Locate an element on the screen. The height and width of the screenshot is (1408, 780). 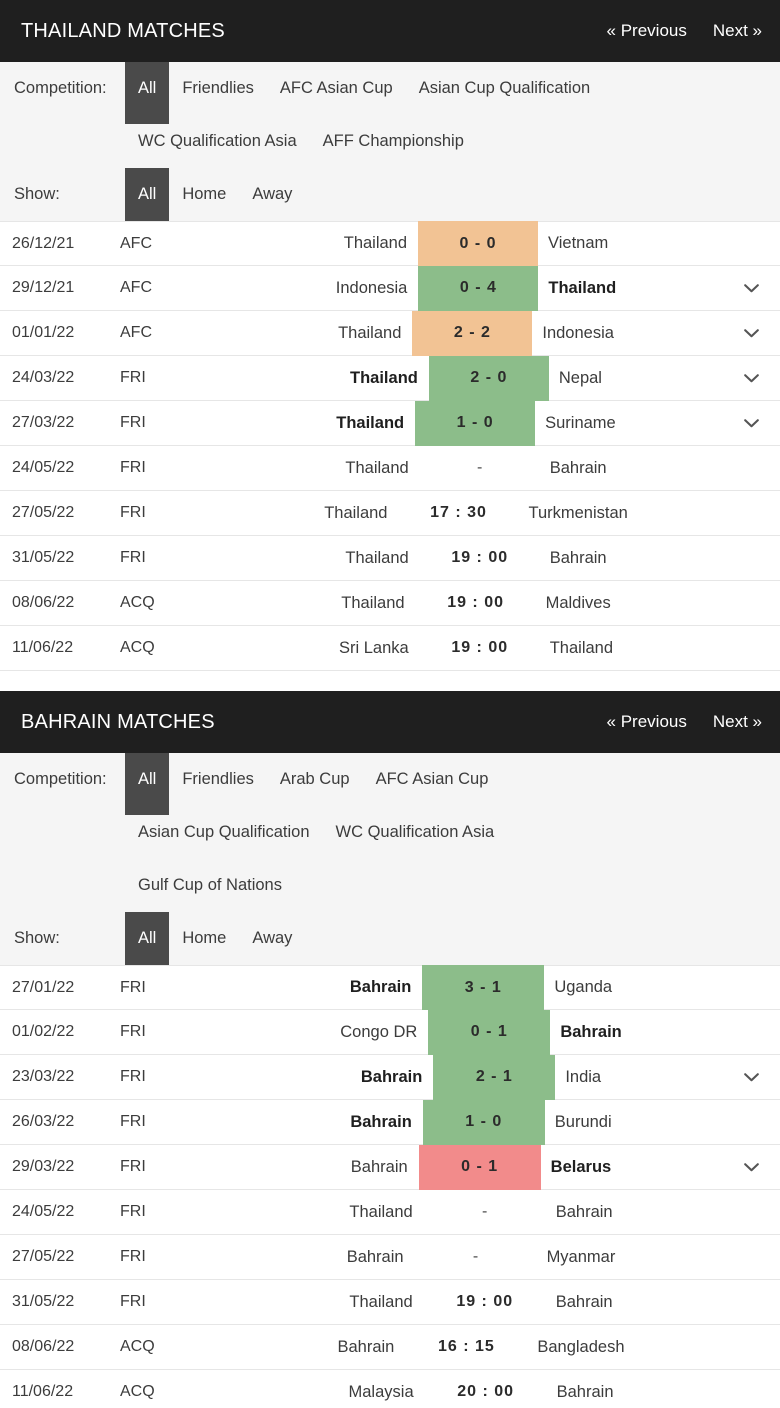
competition-chip-arab-cup: Arab Cup is located at coordinates (315, 779).